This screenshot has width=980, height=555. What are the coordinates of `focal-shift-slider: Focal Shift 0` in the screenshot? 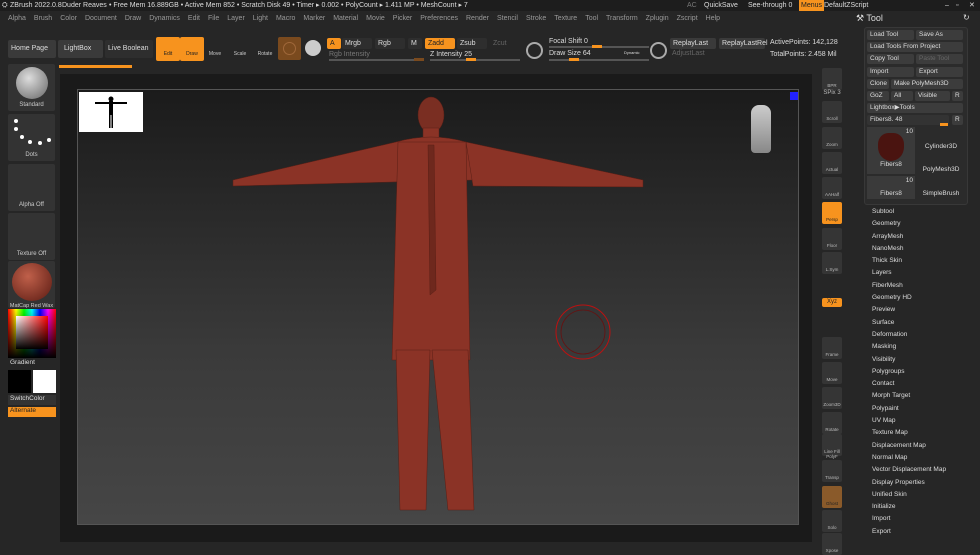 It's located at (568, 41).